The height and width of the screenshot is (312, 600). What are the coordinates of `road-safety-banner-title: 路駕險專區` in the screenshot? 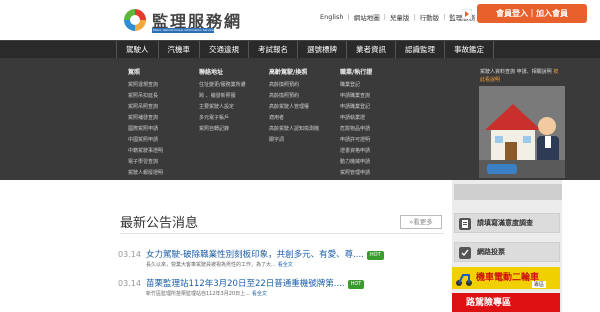 It's located at (489, 303).